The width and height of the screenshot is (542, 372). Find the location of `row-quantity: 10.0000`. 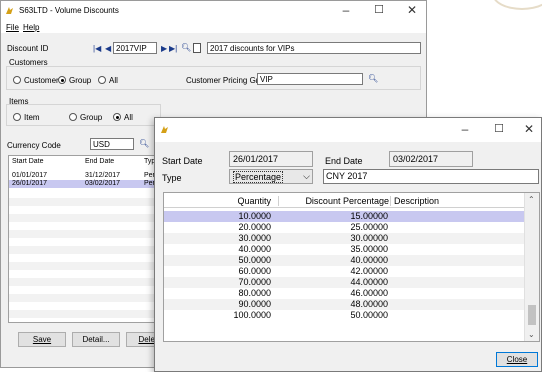

row-quantity: 10.0000 is located at coordinates (254, 216).